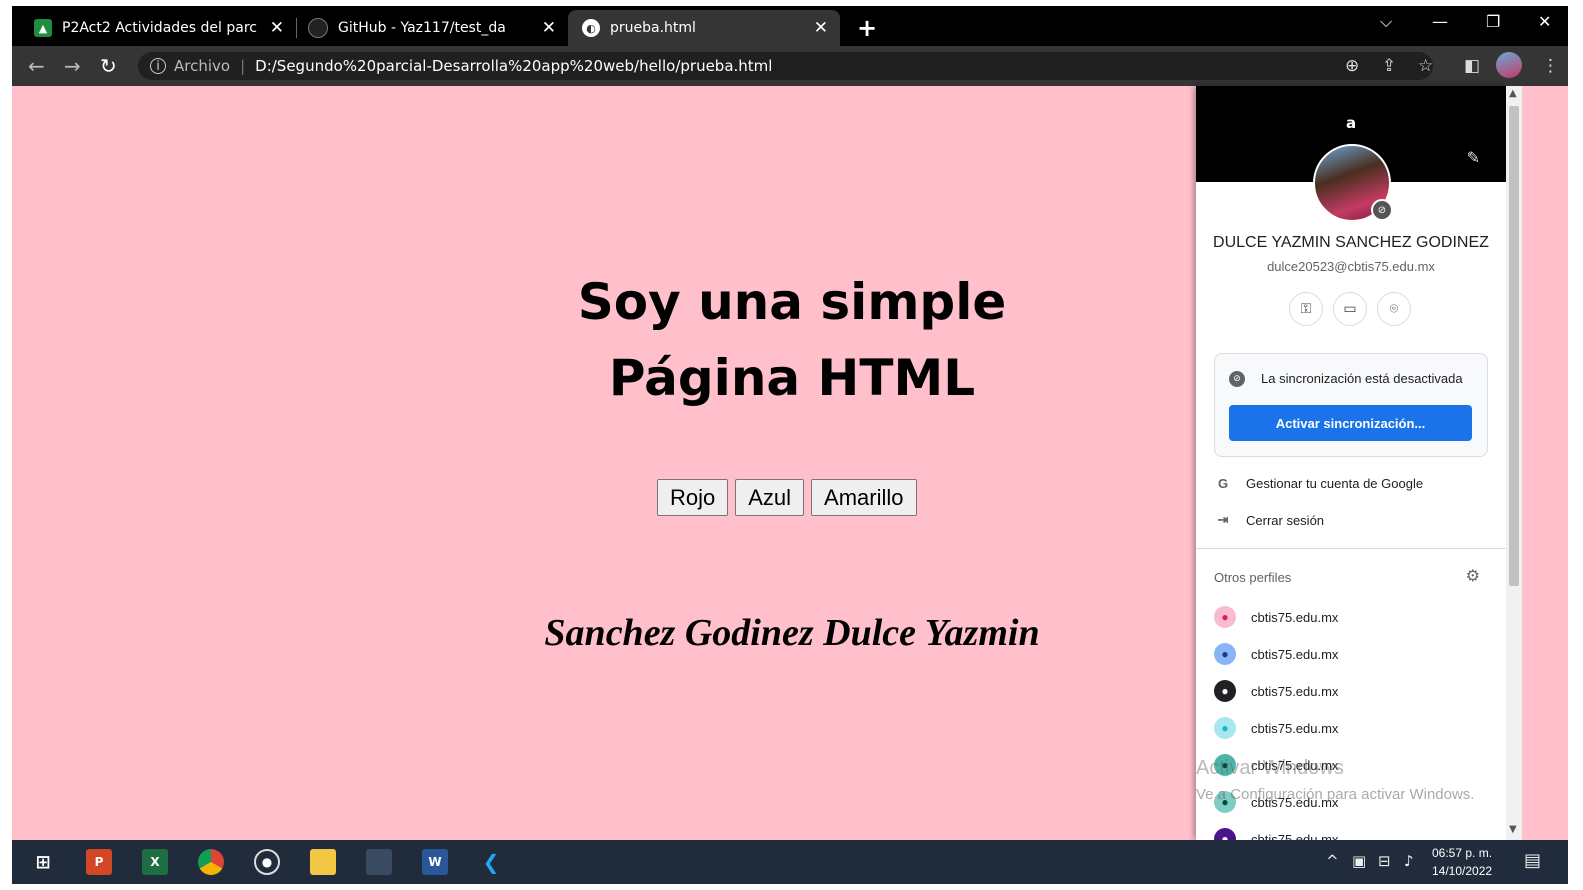 This screenshot has width=1583, height=890. Describe the element at coordinates (379, 862) in the screenshot. I see `chrome-profile-icon` at that location.